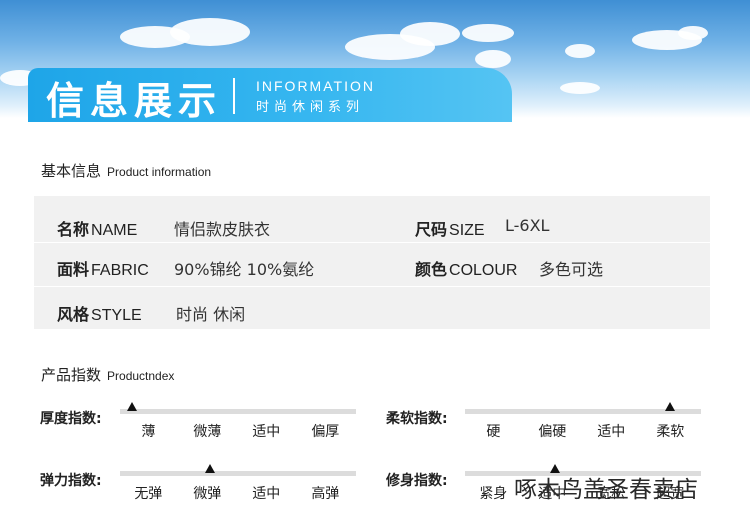 The height and width of the screenshot is (522, 750). Describe the element at coordinates (467, 230) in the screenshot. I see `info-key-en: SIZE` at that location.